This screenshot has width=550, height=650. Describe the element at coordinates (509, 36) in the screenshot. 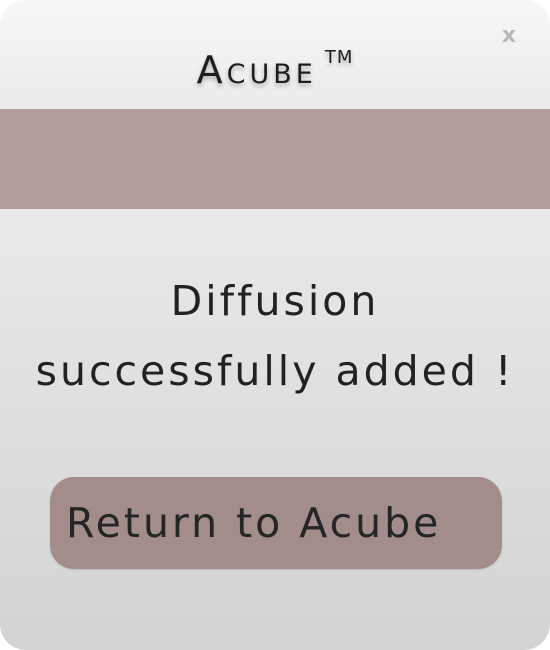

I see `close-button: x` at that location.